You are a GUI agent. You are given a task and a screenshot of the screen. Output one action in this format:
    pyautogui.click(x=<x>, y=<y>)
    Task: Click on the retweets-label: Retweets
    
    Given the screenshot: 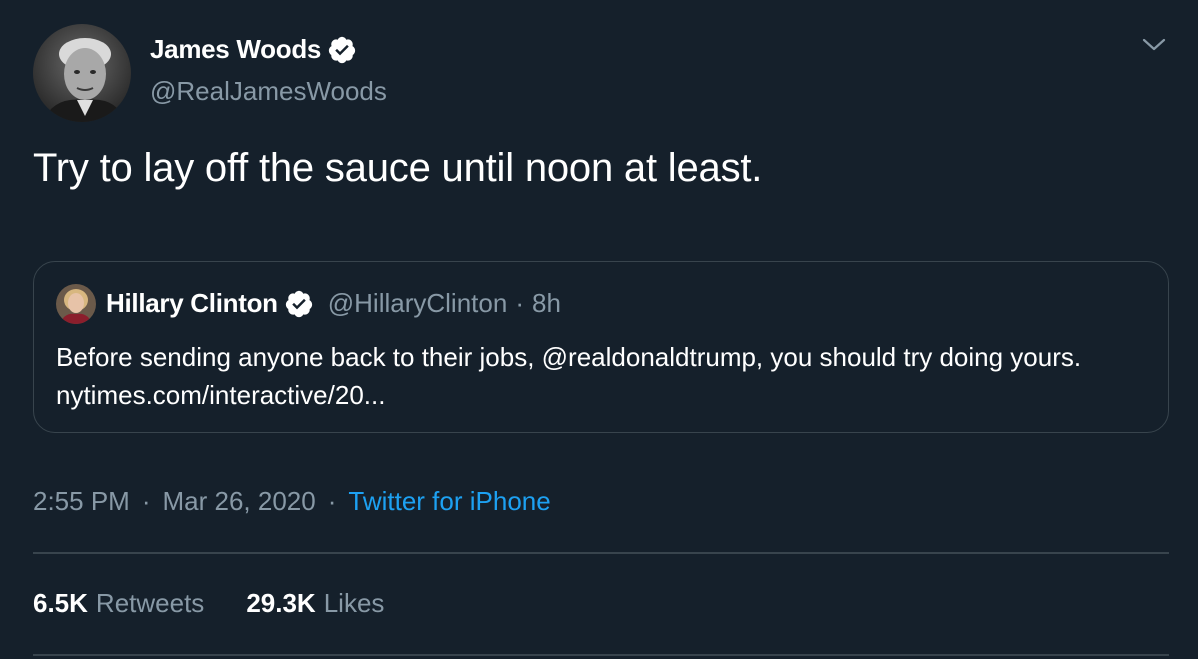 What is the action you would take?
    pyautogui.click(x=150, y=603)
    